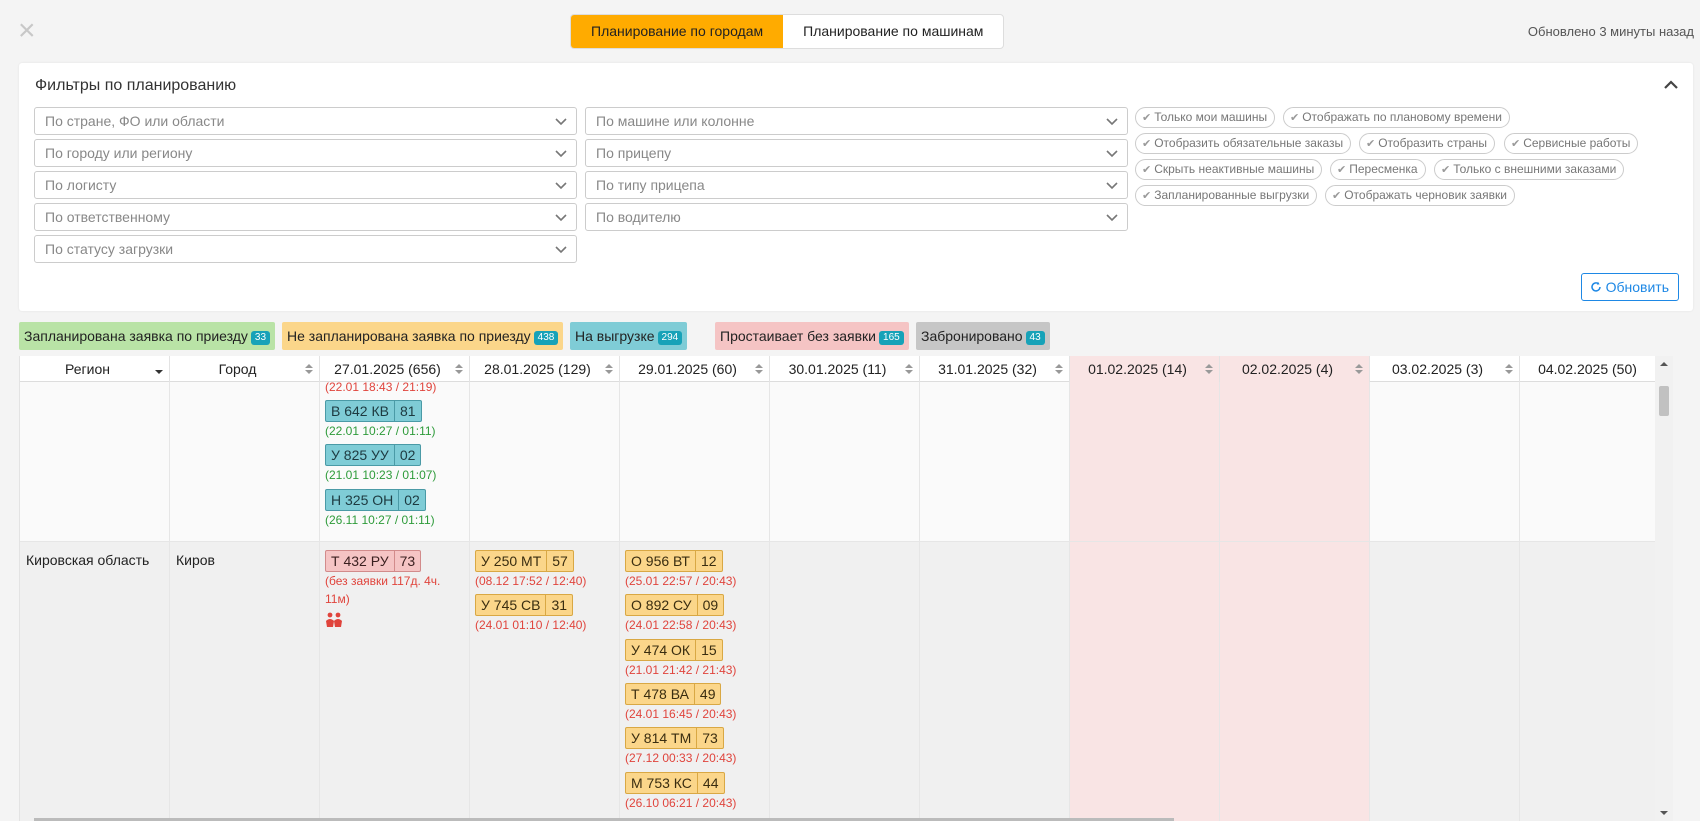 The width and height of the screenshot is (1700, 821). What do you see at coordinates (1595, 286) in the screenshot?
I see `refresh-icon` at bounding box center [1595, 286].